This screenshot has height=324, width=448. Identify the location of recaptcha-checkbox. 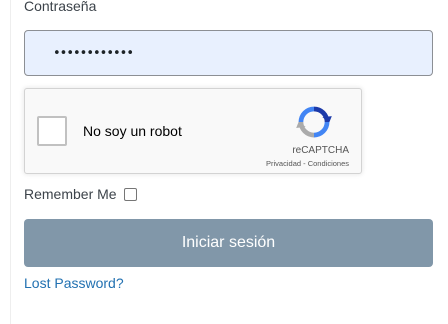
(52, 131).